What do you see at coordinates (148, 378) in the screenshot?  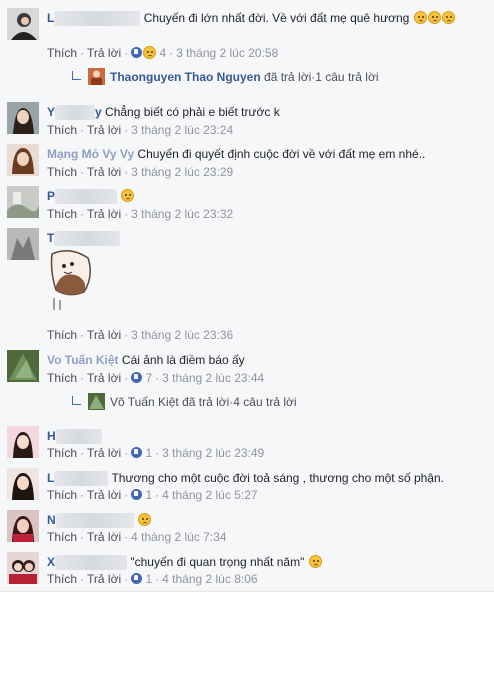 I see `reaction-count: 7` at bounding box center [148, 378].